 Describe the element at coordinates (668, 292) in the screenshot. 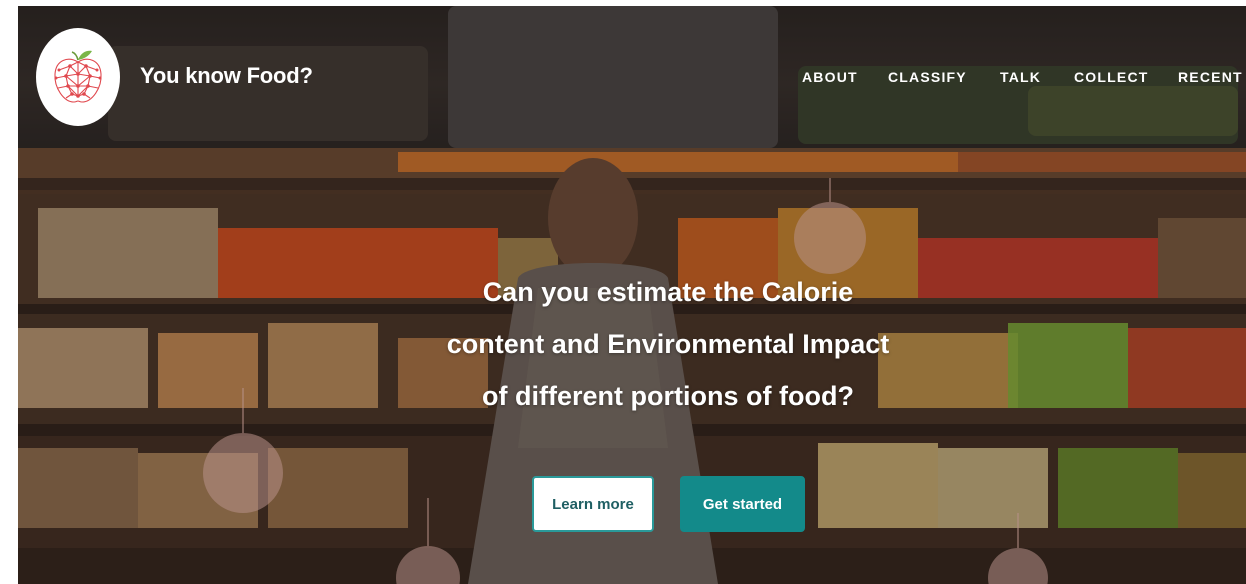

I see `headline-line: Can you estimate the Calorie` at that location.